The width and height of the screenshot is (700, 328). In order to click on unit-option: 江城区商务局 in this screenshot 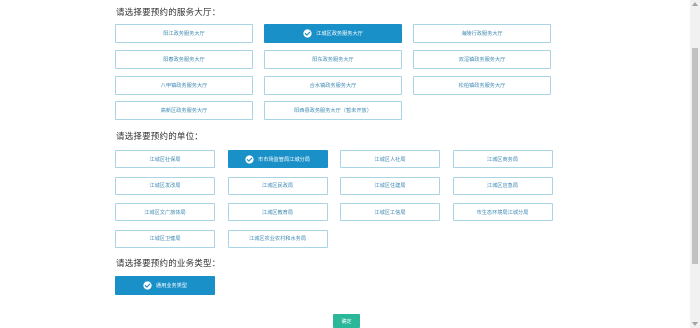, I will do `click(502, 159)`.